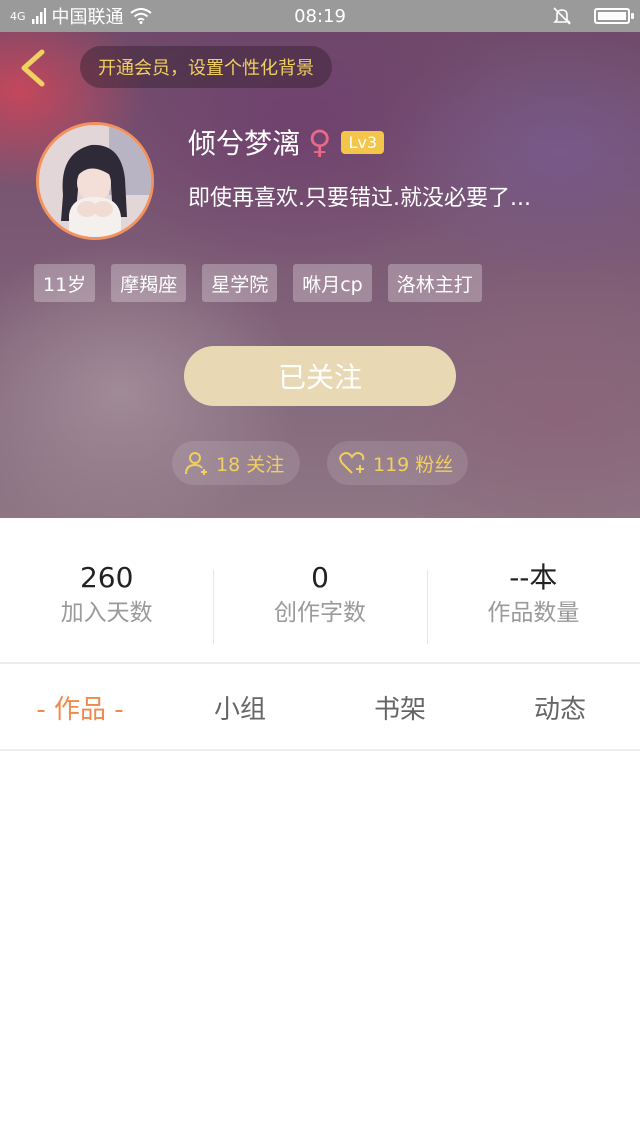 The image size is (640, 1138). What do you see at coordinates (434, 283) in the screenshot?
I see `tag-item: 洛林主打` at bounding box center [434, 283].